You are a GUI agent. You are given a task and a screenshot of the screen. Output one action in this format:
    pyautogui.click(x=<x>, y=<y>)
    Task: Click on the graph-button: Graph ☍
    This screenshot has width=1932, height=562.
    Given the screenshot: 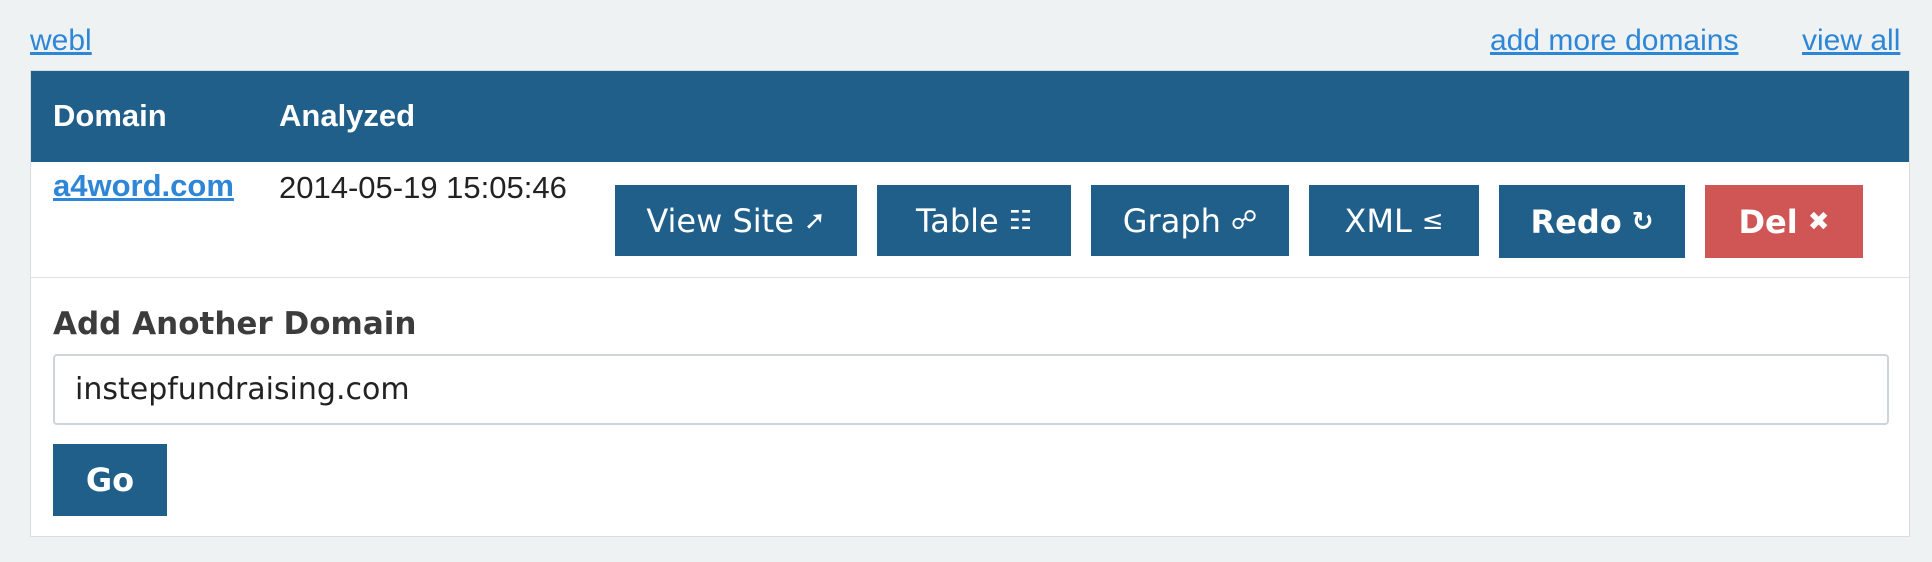 What is the action you would take?
    pyautogui.click(x=1190, y=220)
    